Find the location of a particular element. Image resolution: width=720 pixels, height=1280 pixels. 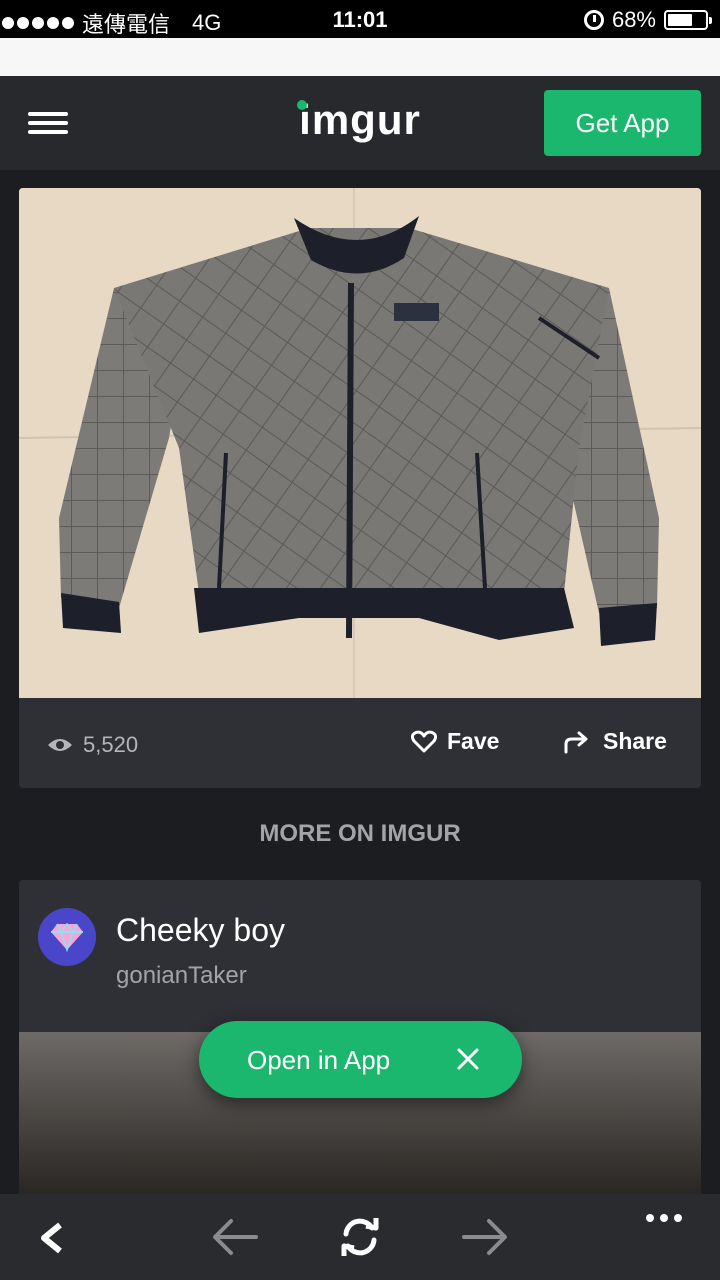

related-post-title: Cheeky boy is located at coordinates (200, 930).